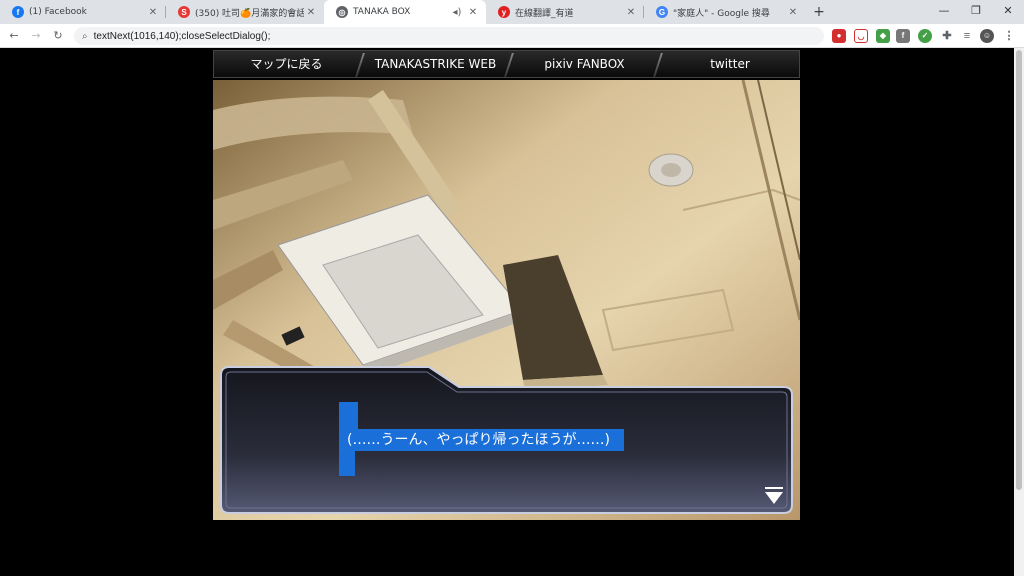 The image size is (1024, 576). Describe the element at coordinates (819, 12) in the screenshot. I see `new-tab-button: +` at that location.